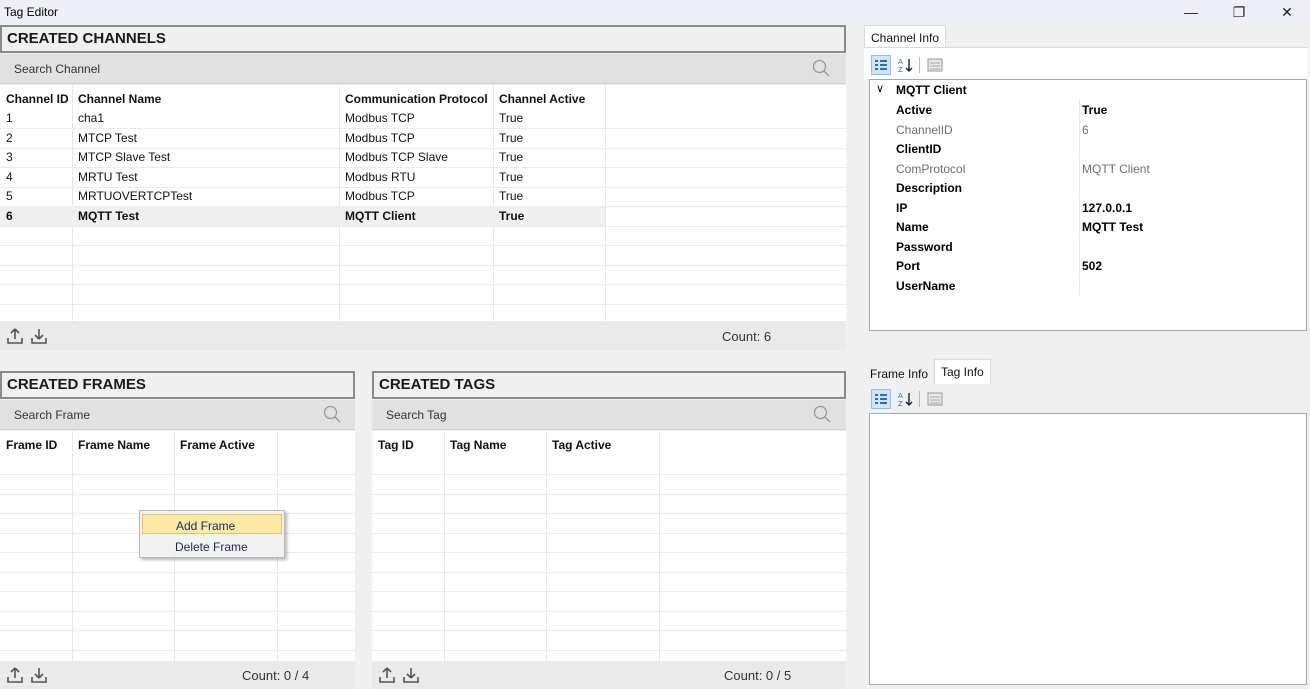 The height and width of the screenshot is (689, 1310). I want to click on column-header-frame-active: Frame Active, so click(214, 443).